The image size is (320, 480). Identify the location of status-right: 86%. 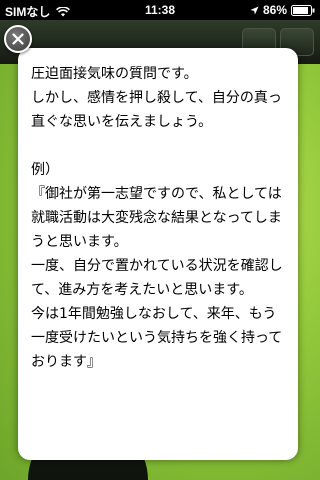
(282, 10).